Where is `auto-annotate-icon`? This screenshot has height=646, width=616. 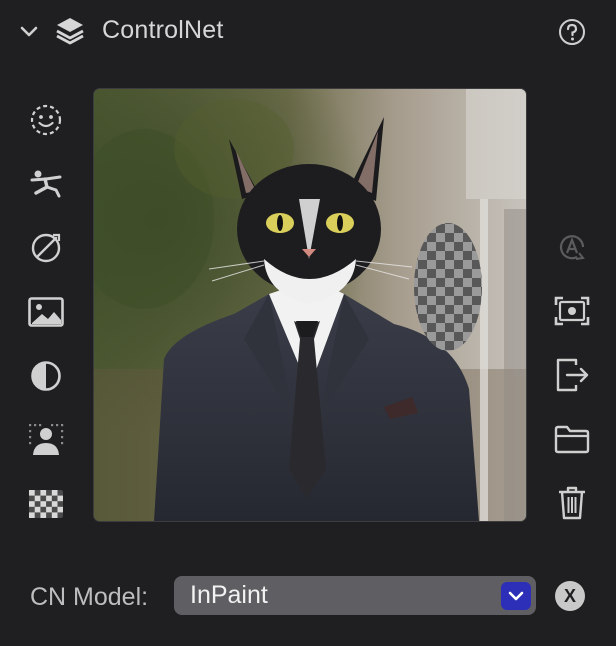 auto-annotate-icon is located at coordinates (572, 247).